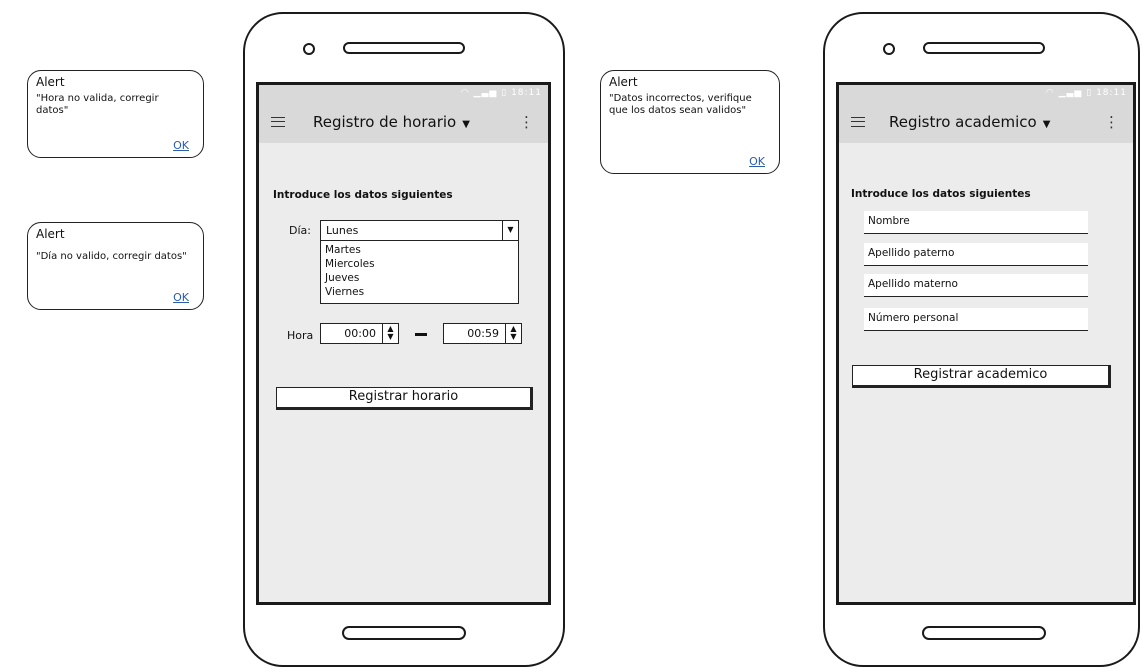 The width and height of the screenshot is (1142, 671). I want to click on hour-label: Hora, so click(300, 335).